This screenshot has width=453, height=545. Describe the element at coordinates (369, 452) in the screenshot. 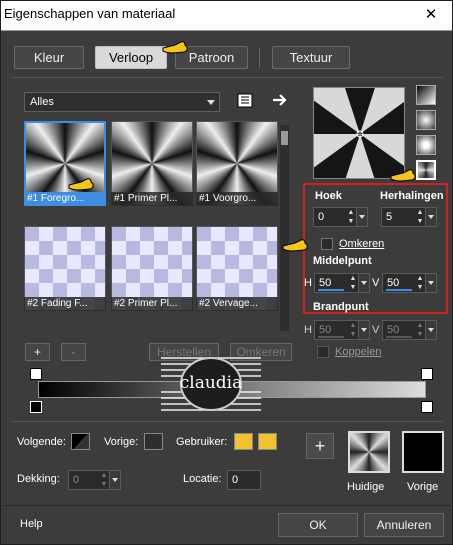

I see `huidige-swatch` at that location.